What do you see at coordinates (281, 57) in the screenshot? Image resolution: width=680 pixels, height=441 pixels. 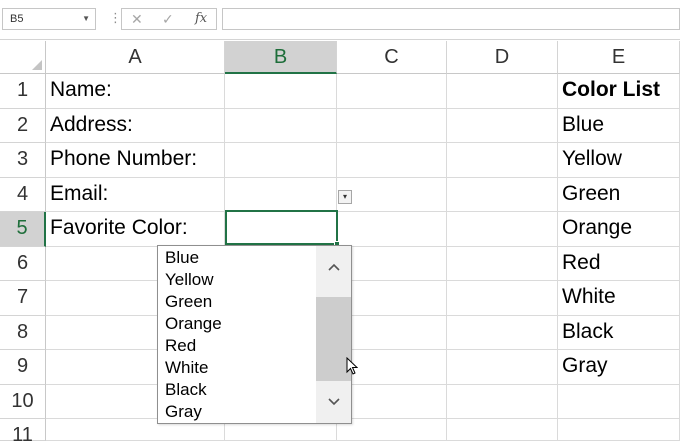 I see `column-header-b: B` at bounding box center [281, 57].